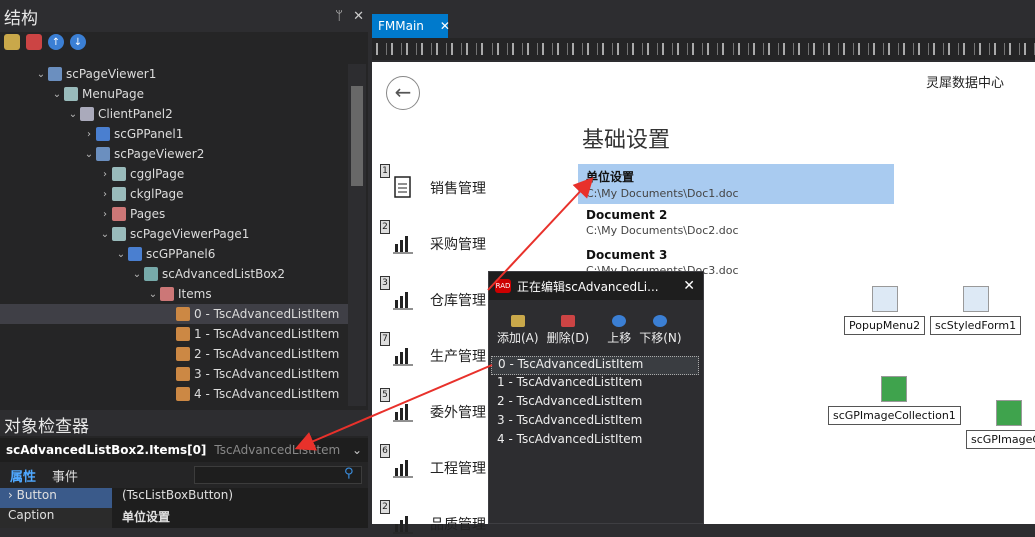  Describe the element at coordinates (540, 234) in the screenshot. I see `arrow-to-item` at that location.